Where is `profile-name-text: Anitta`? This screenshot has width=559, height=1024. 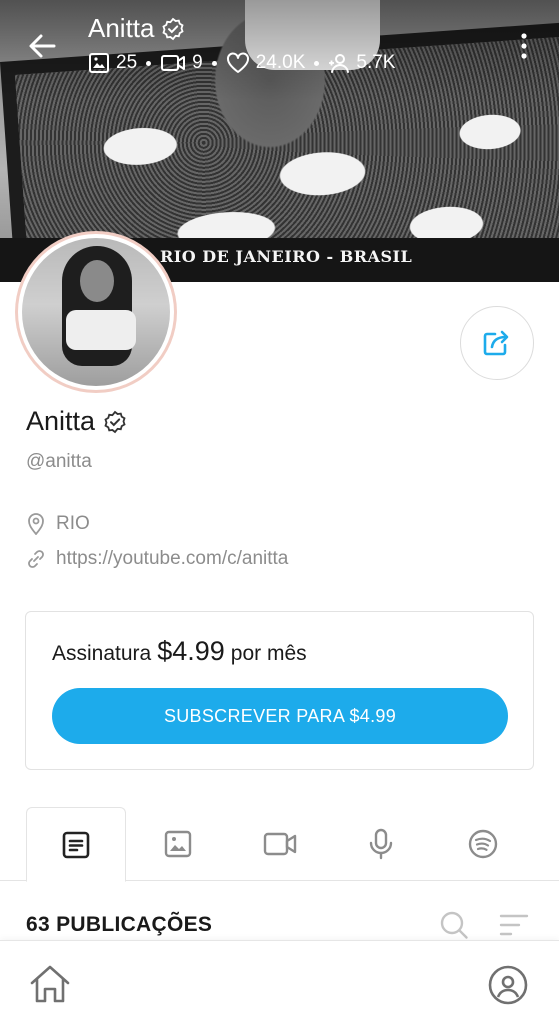 profile-name-text: Anitta is located at coordinates (61, 421).